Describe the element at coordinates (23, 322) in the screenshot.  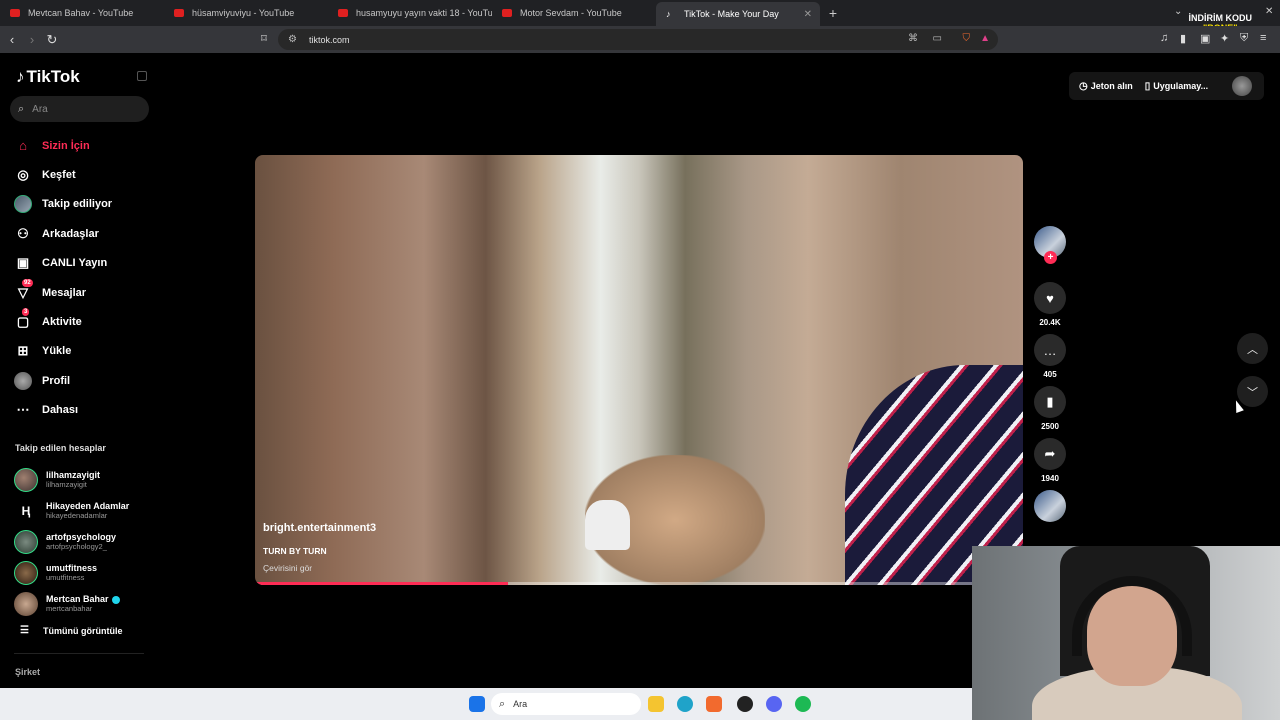
I see `activity-icon: ▢` at that location.